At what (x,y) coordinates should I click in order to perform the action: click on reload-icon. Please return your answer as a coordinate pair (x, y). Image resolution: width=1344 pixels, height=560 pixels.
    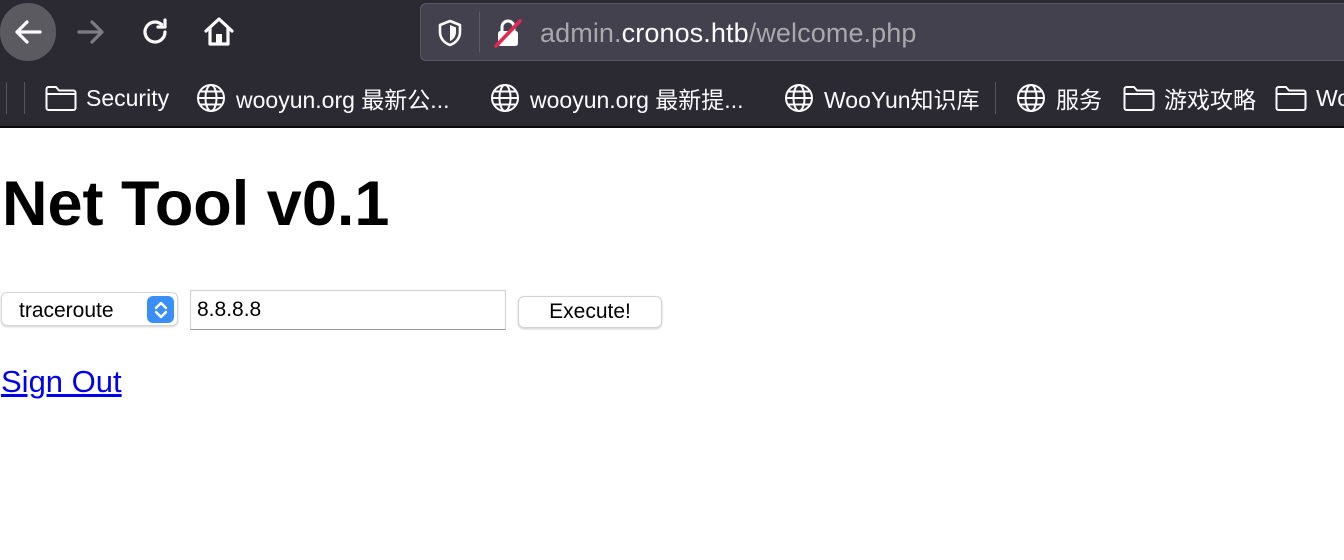
    Looking at the image, I should click on (155, 31).